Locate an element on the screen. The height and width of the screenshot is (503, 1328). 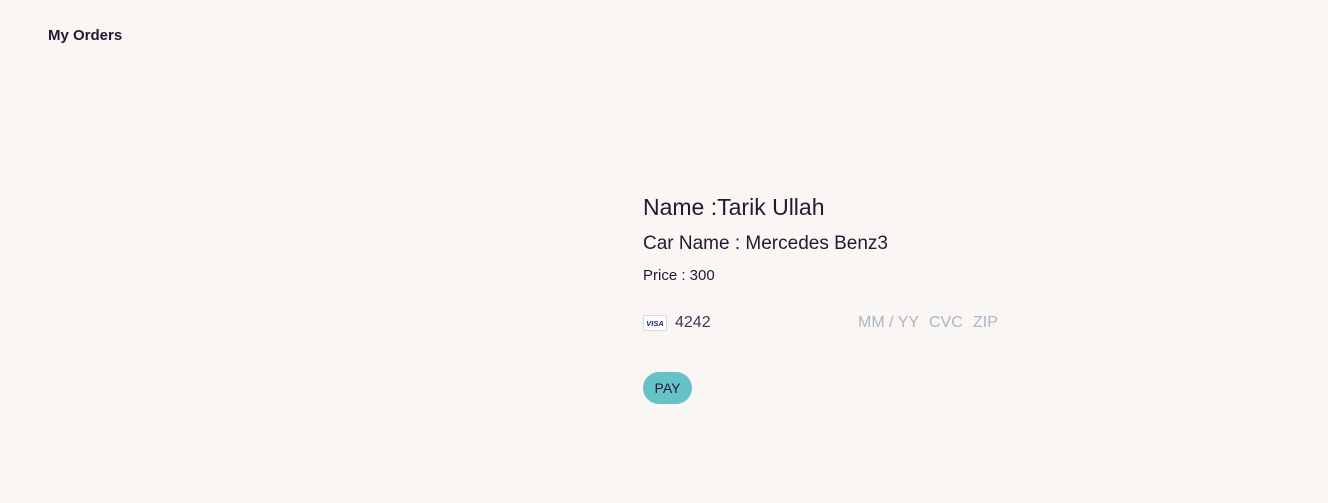
pay-button: PAY is located at coordinates (667, 388).